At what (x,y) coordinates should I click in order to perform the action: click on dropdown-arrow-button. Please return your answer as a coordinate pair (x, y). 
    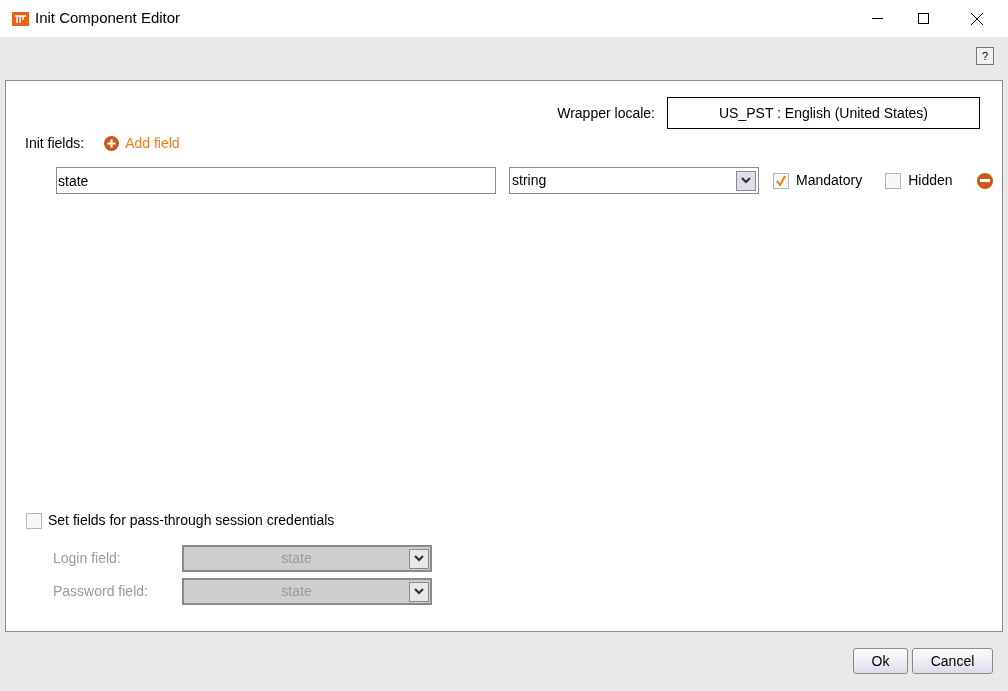
    Looking at the image, I should click on (746, 180).